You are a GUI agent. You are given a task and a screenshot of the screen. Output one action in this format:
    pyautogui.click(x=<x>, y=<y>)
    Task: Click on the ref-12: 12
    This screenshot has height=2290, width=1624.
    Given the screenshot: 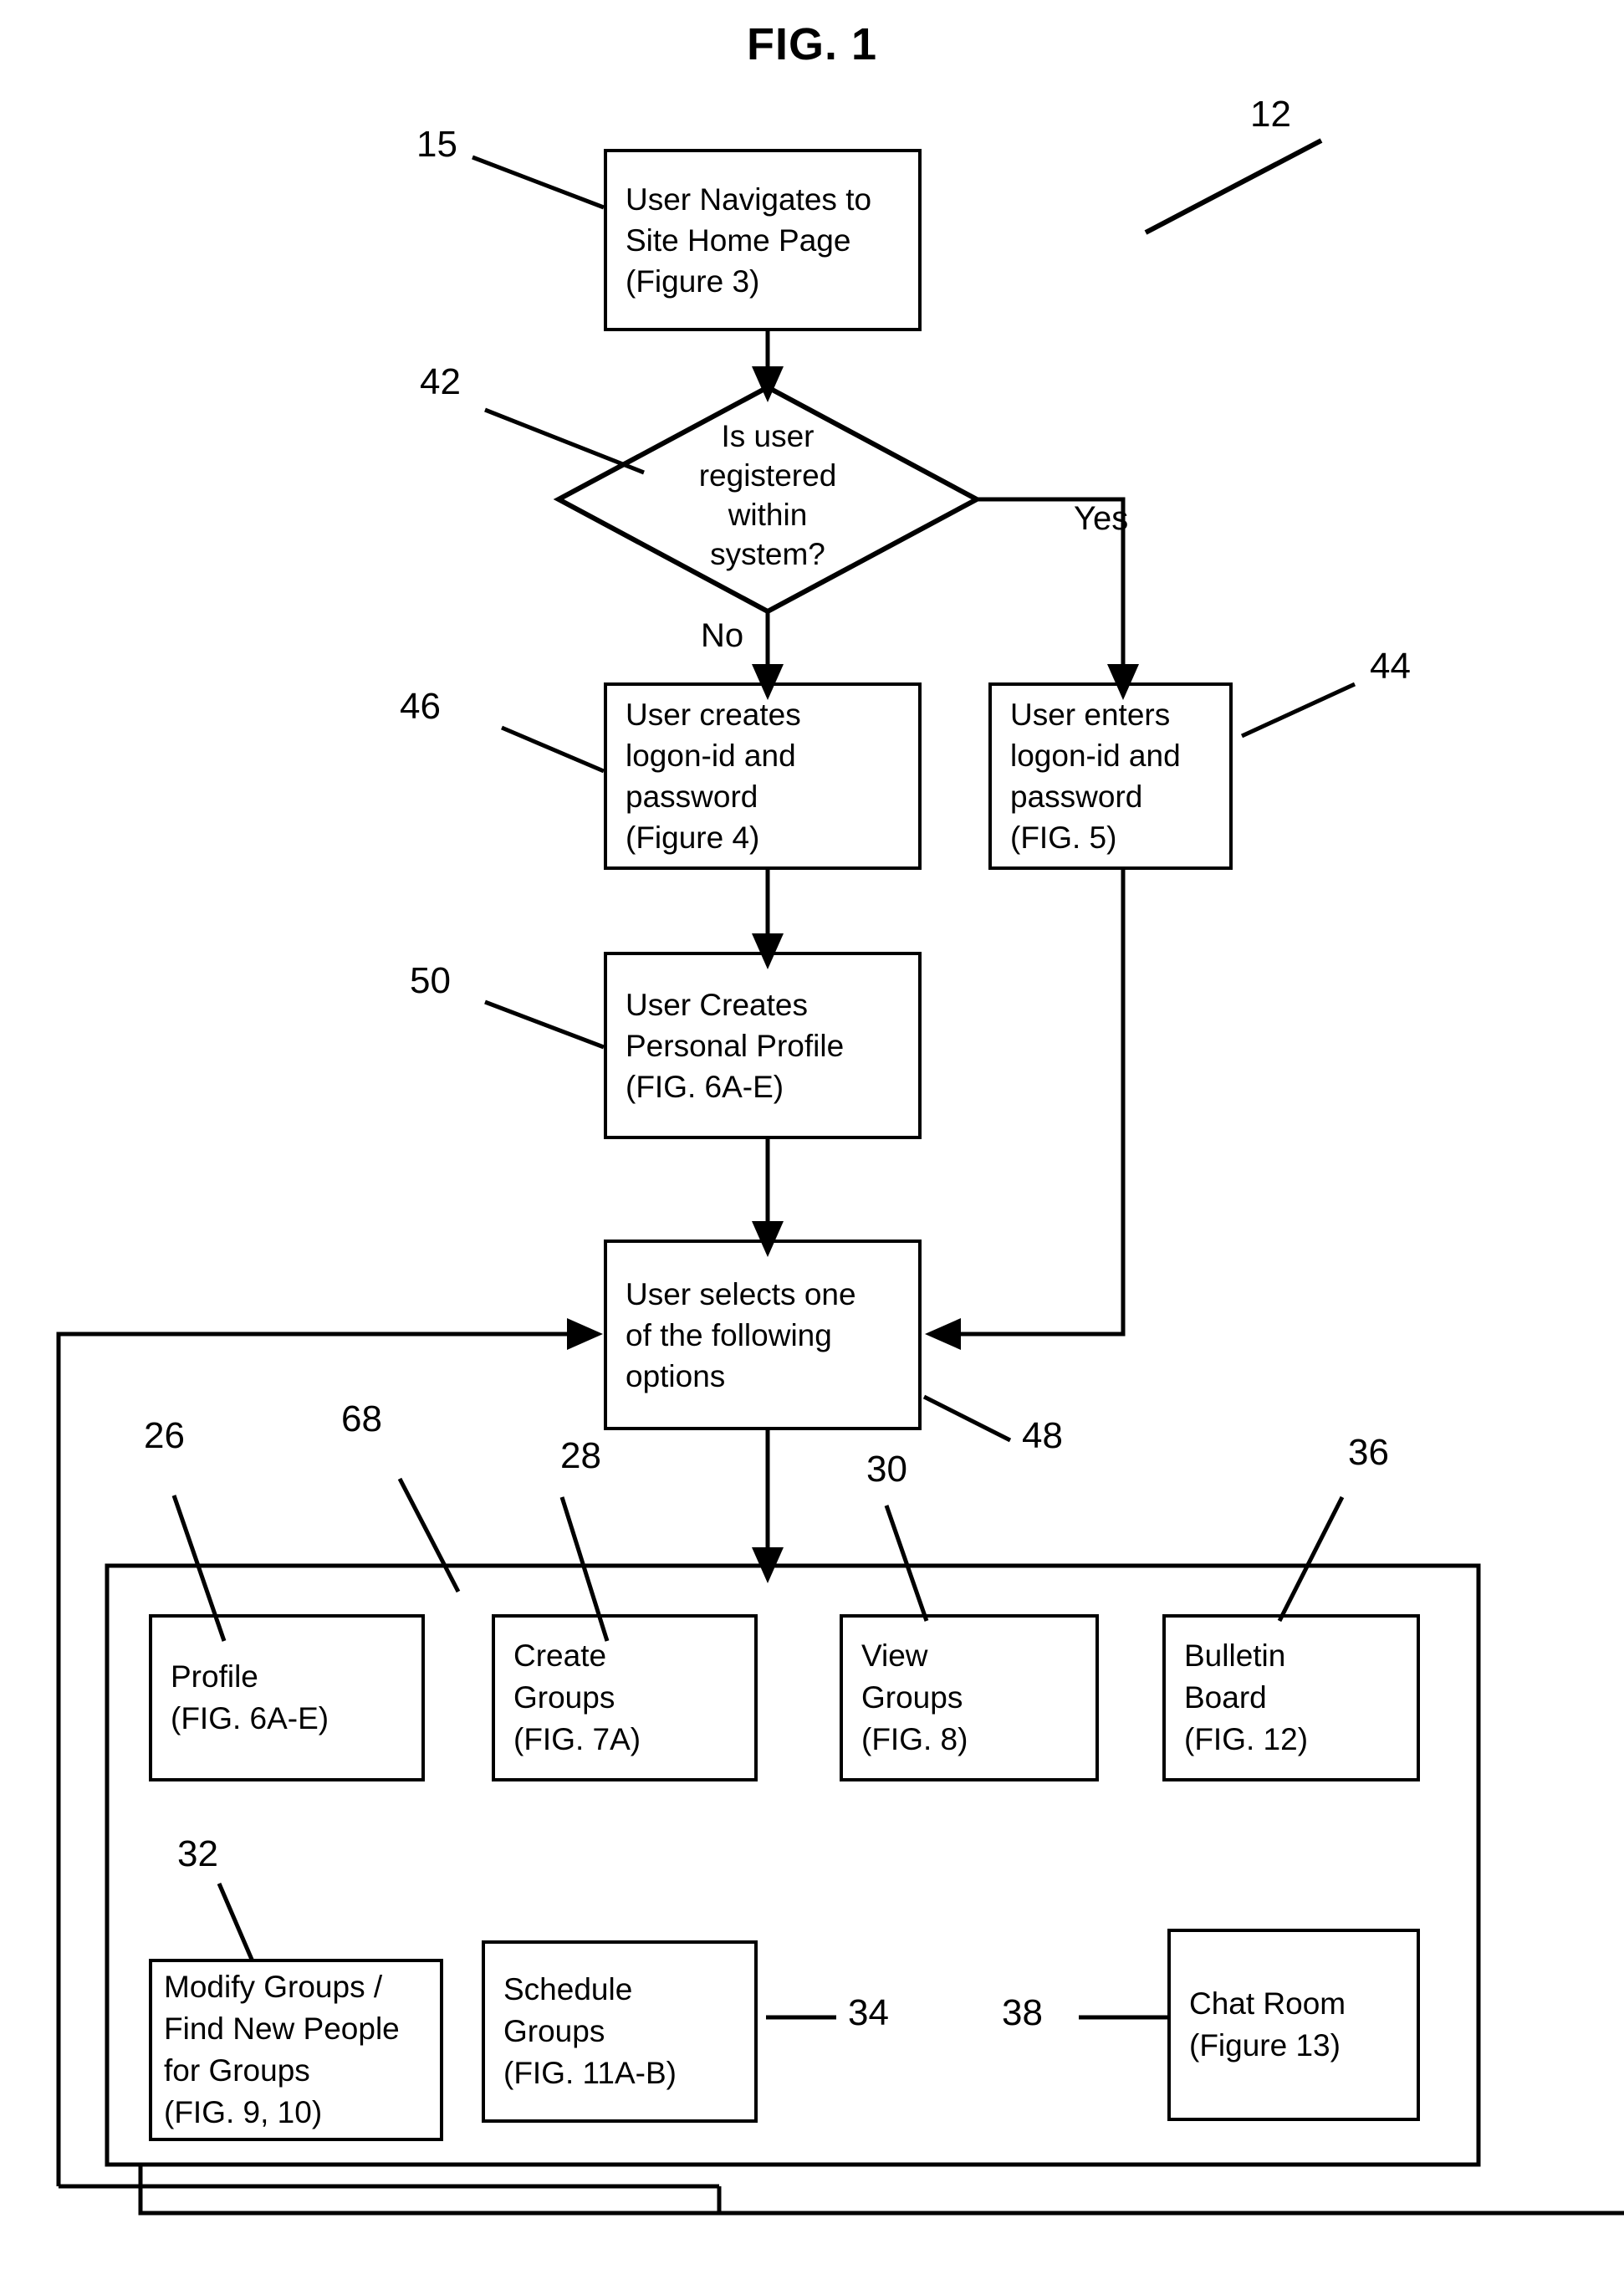 What is the action you would take?
    pyautogui.click(x=1270, y=115)
    